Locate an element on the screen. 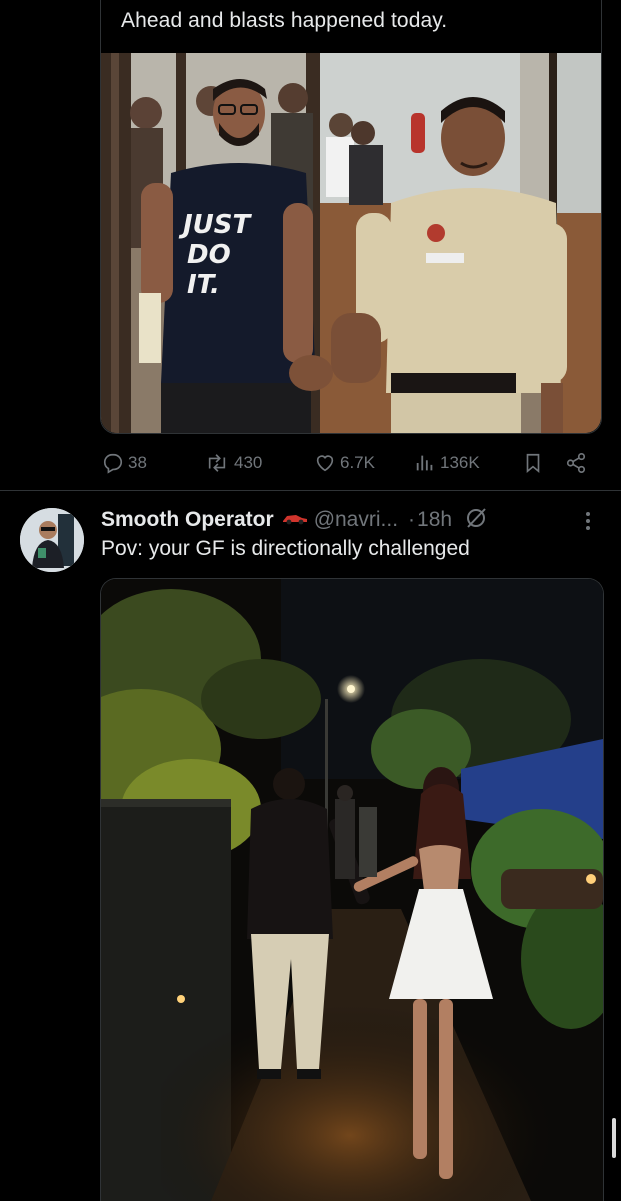 Image resolution: width=621 pixels, height=1201 pixels. display-name: Smooth Operator is located at coordinates (187, 520).